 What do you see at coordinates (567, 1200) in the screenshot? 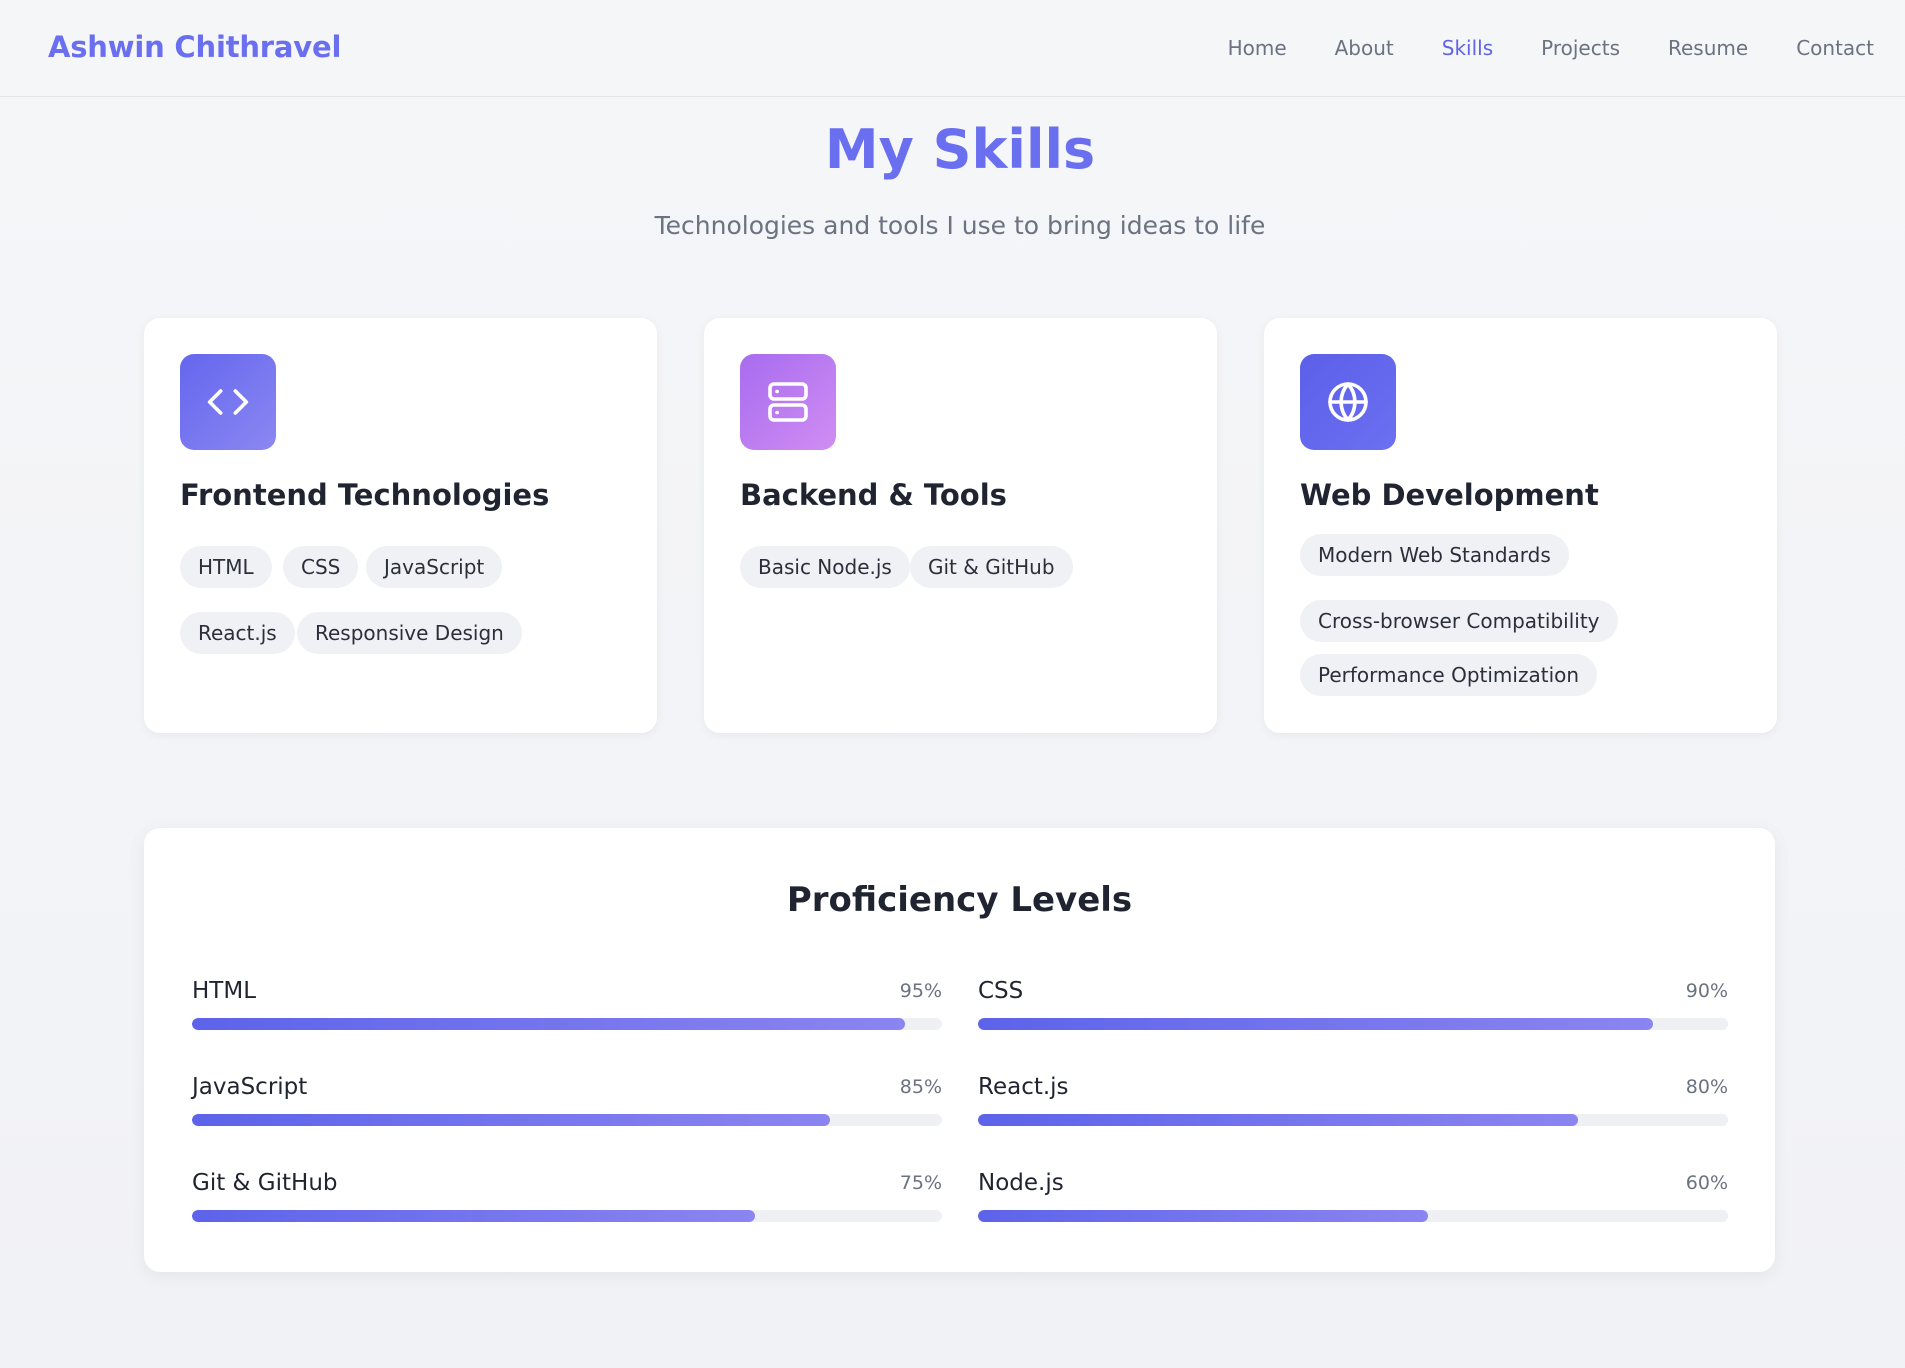
I see `skill-row-git-github: Git & GitHub 75%` at bounding box center [567, 1200].